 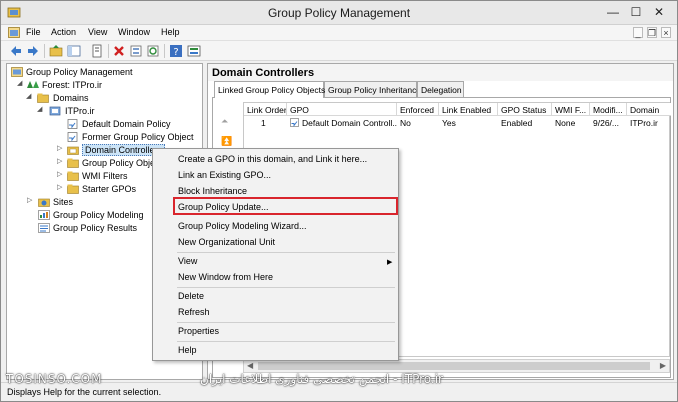 I want to click on menu-action: Action, so click(x=63, y=32).